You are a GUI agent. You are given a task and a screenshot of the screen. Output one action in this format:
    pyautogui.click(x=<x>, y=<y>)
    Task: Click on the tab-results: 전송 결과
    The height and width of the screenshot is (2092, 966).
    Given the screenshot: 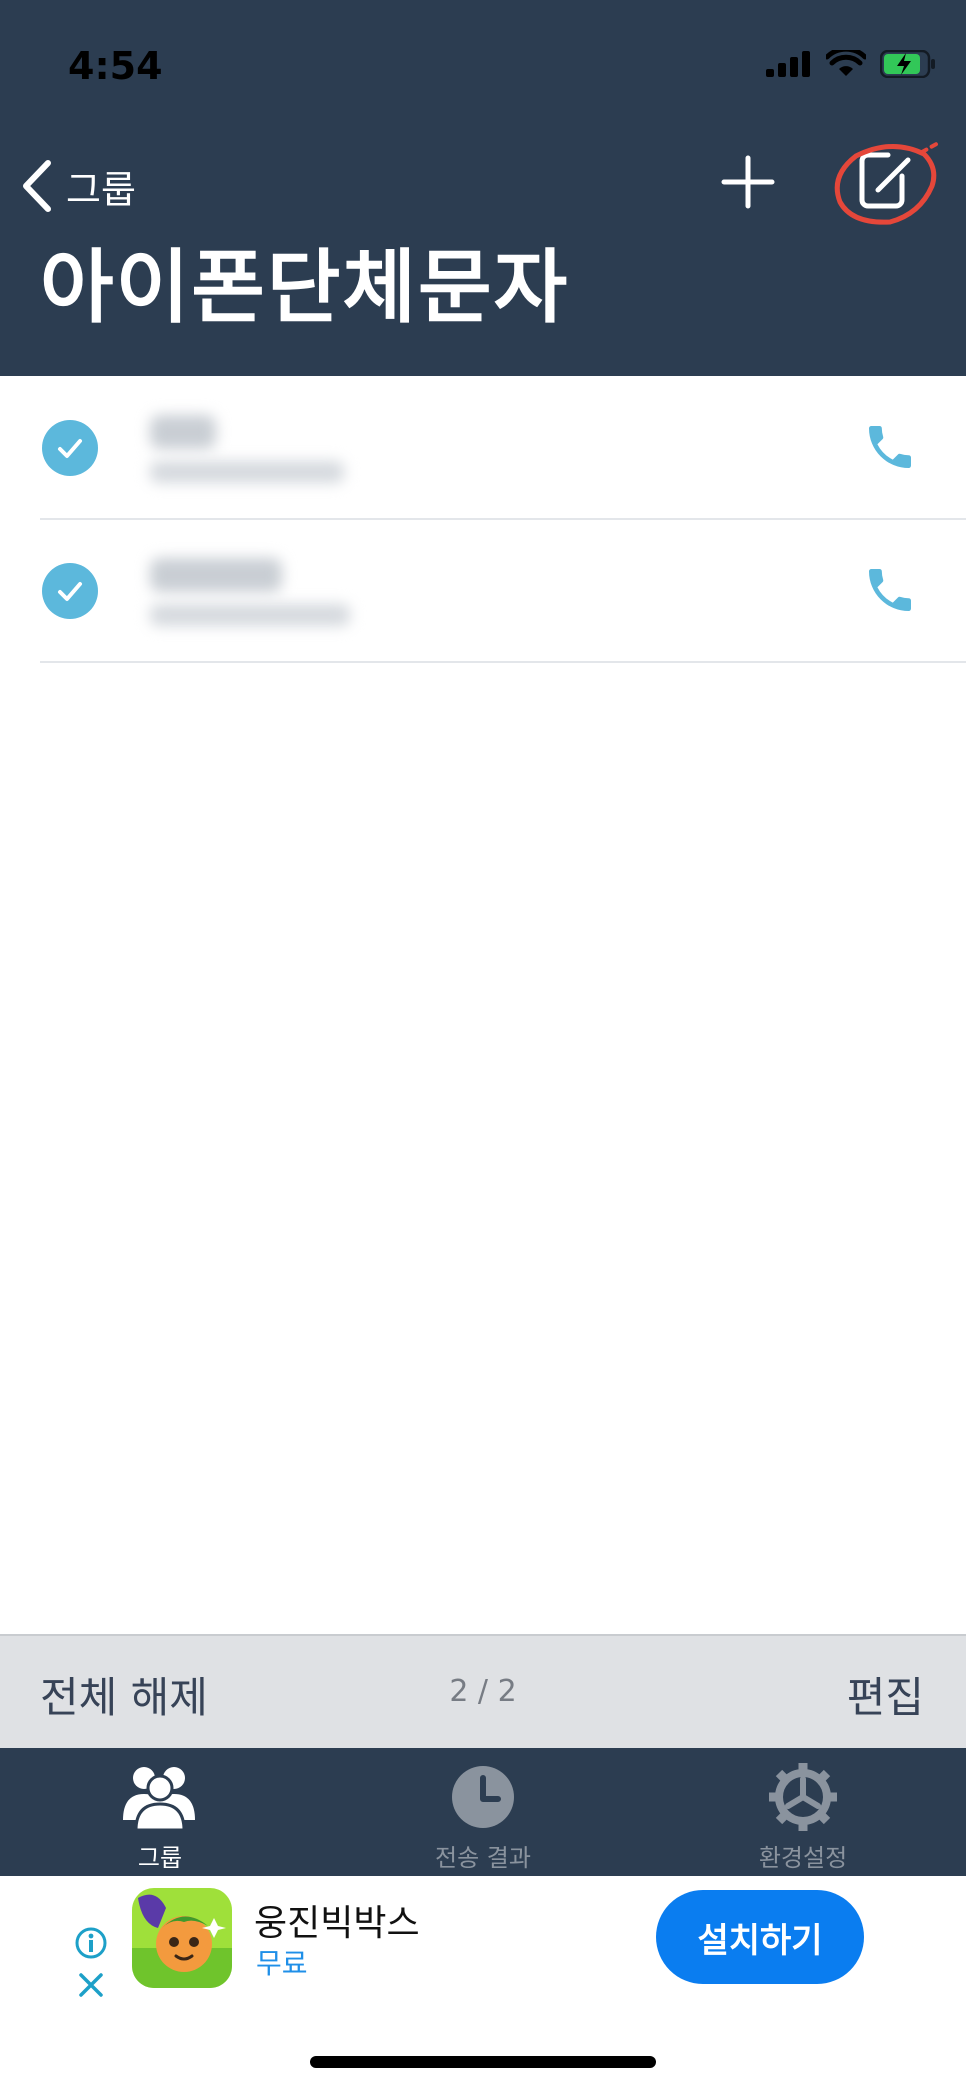 What is the action you would take?
    pyautogui.click(x=483, y=1817)
    